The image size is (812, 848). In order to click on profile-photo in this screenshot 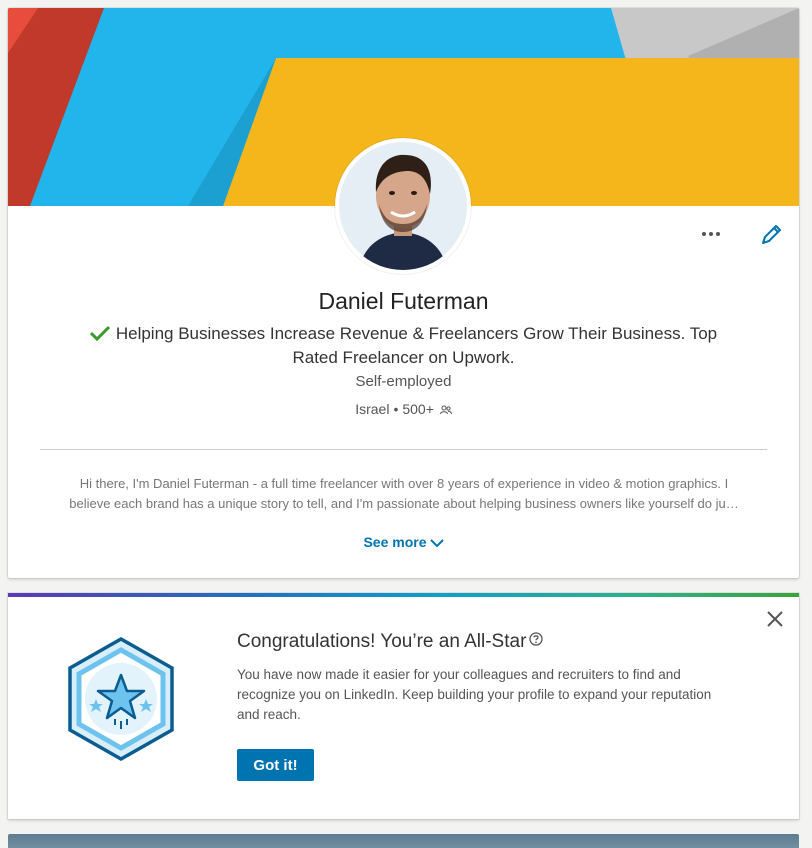, I will do `click(403, 206)`.